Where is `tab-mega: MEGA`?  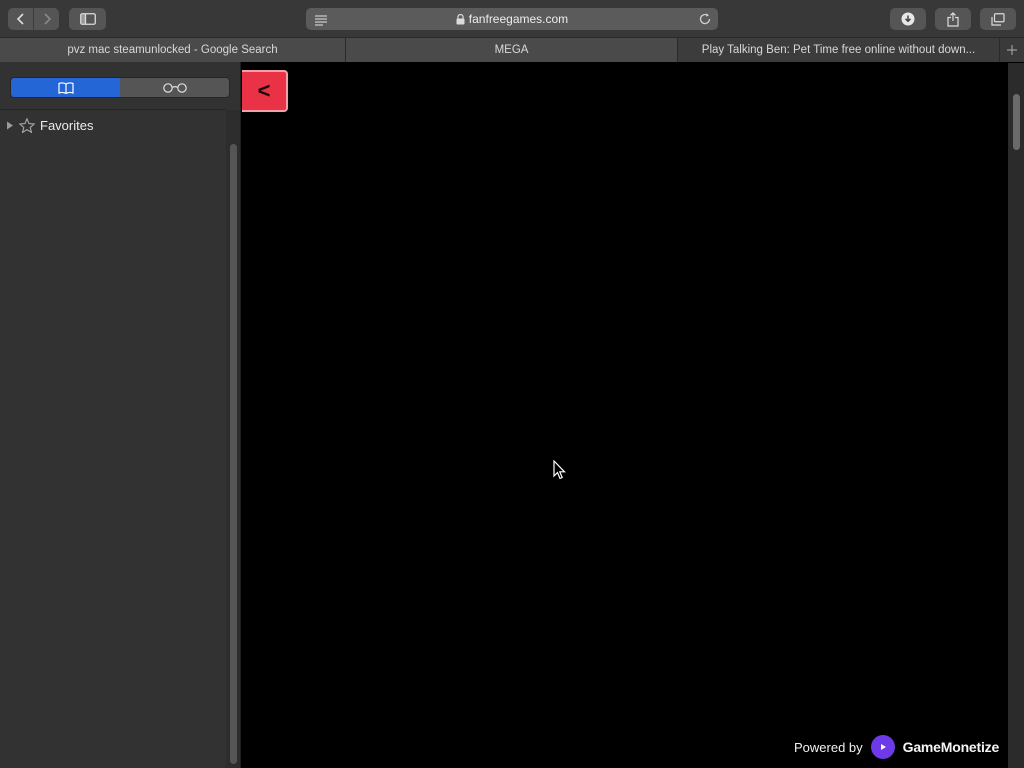
tab-mega: MEGA is located at coordinates (512, 50).